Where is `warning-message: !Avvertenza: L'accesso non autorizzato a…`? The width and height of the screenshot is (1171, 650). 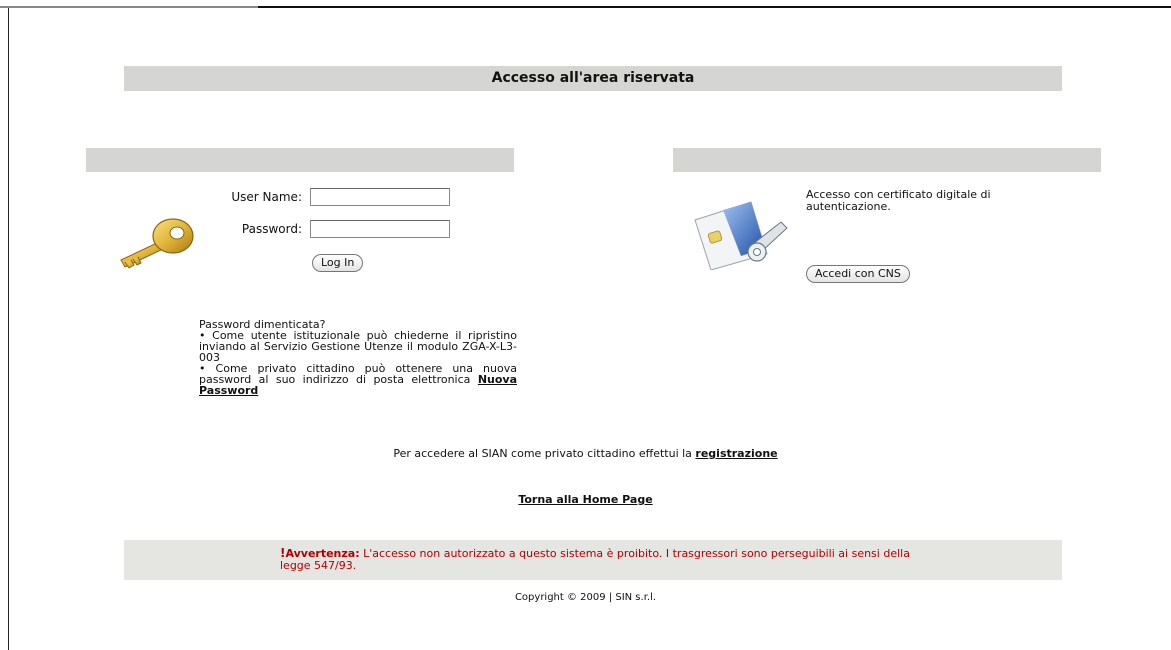 warning-message: !Avvertenza: L'accesso non autorizzato a… is located at coordinates (610, 559).